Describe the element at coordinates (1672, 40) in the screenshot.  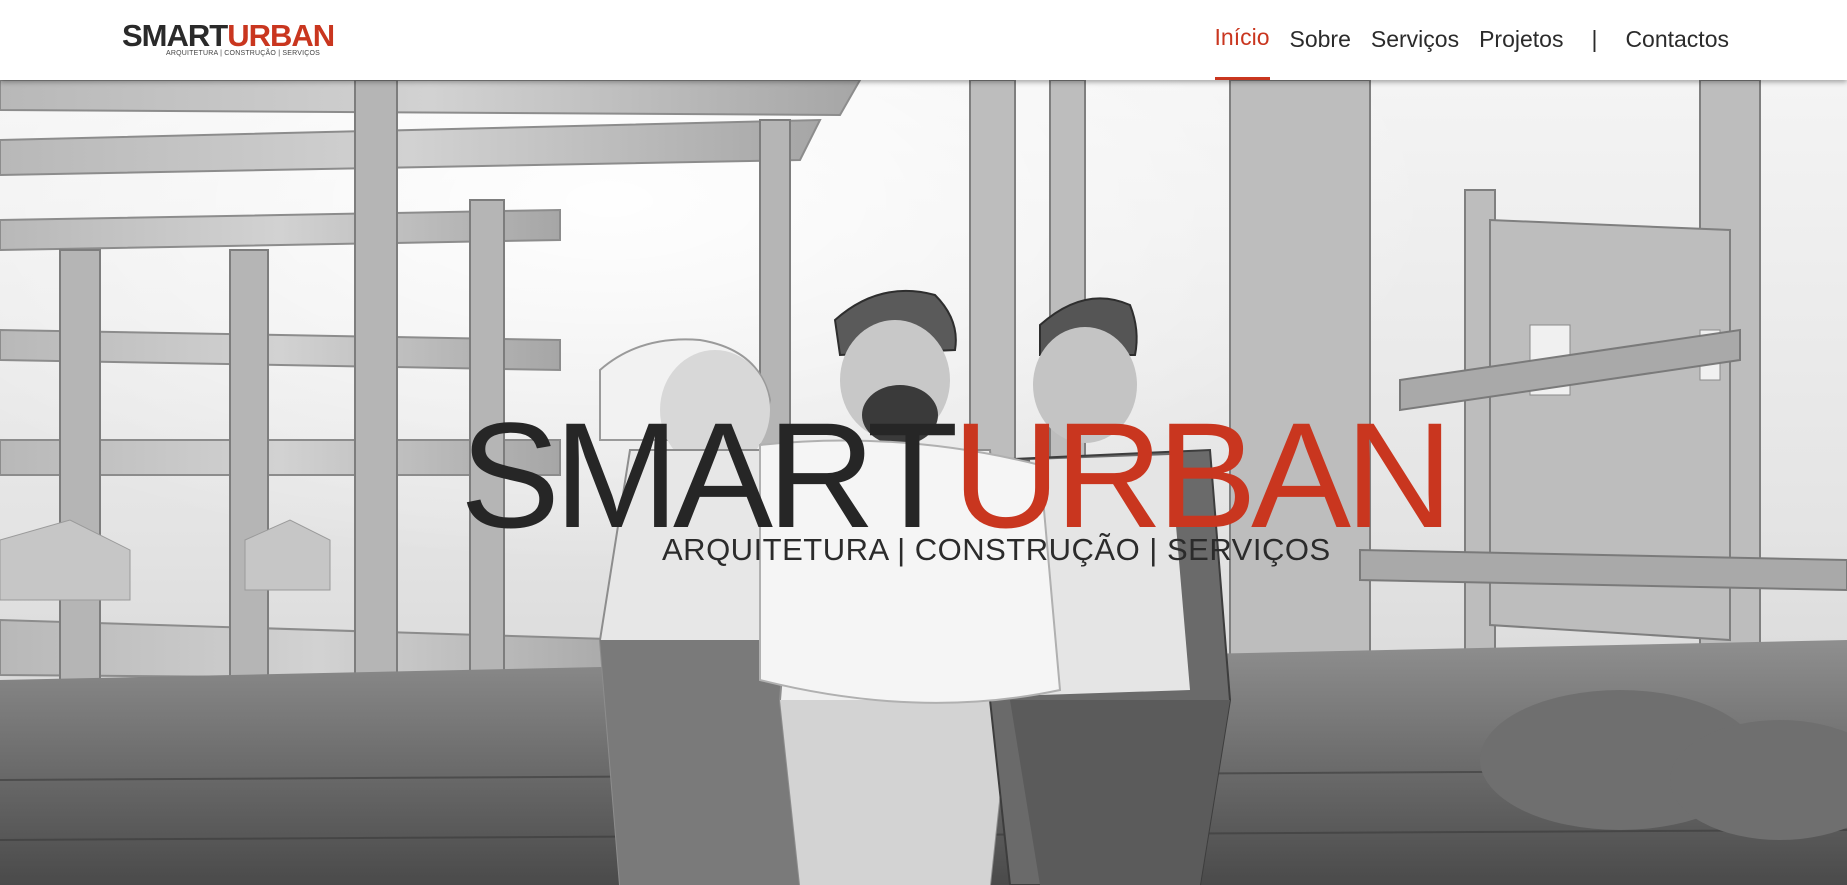
I see `nav-item-contactos: Contactos` at that location.